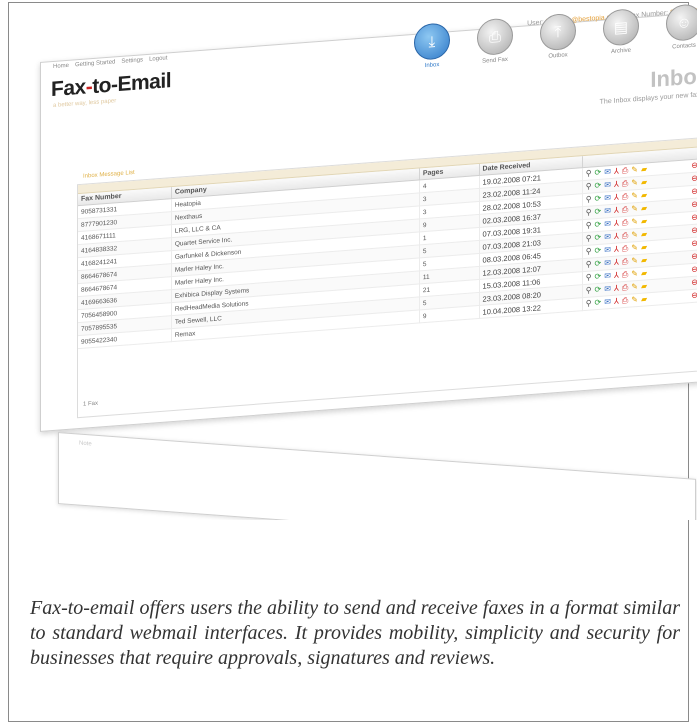  What do you see at coordinates (85, 444) in the screenshot?
I see `secondary-panel-hint: Note` at bounding box center [85, 444].